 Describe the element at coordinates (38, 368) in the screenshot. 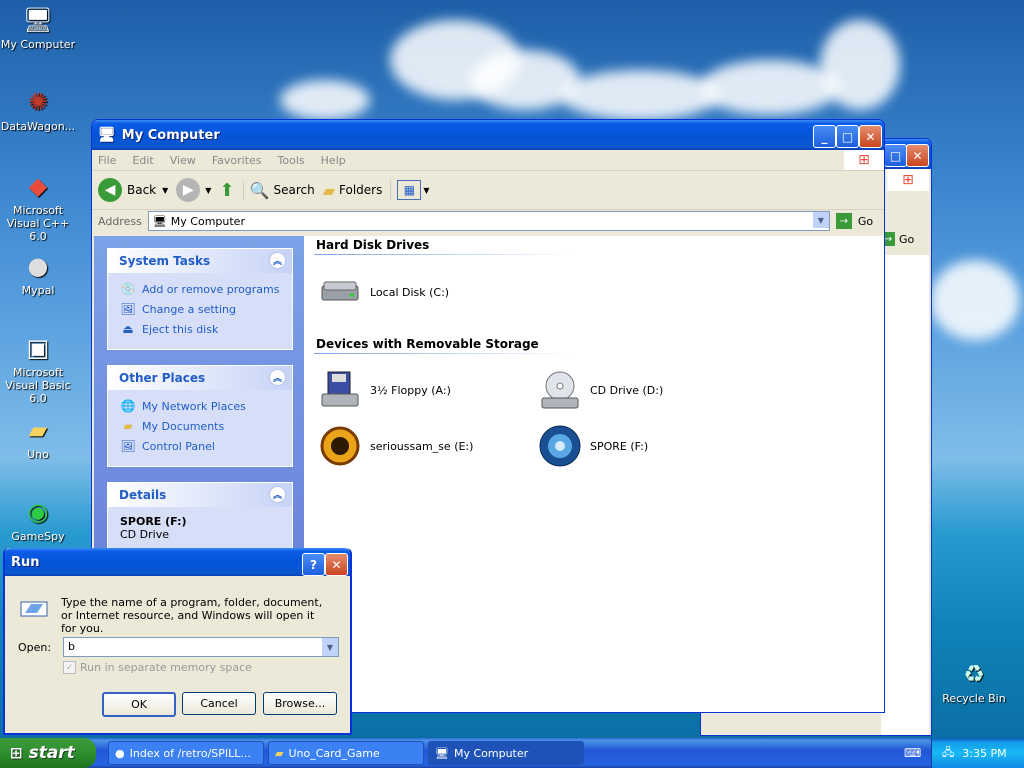

I see `desktop-icon-visual-basic: ▣ Microsoft Visual Basic 6.0` at that location.